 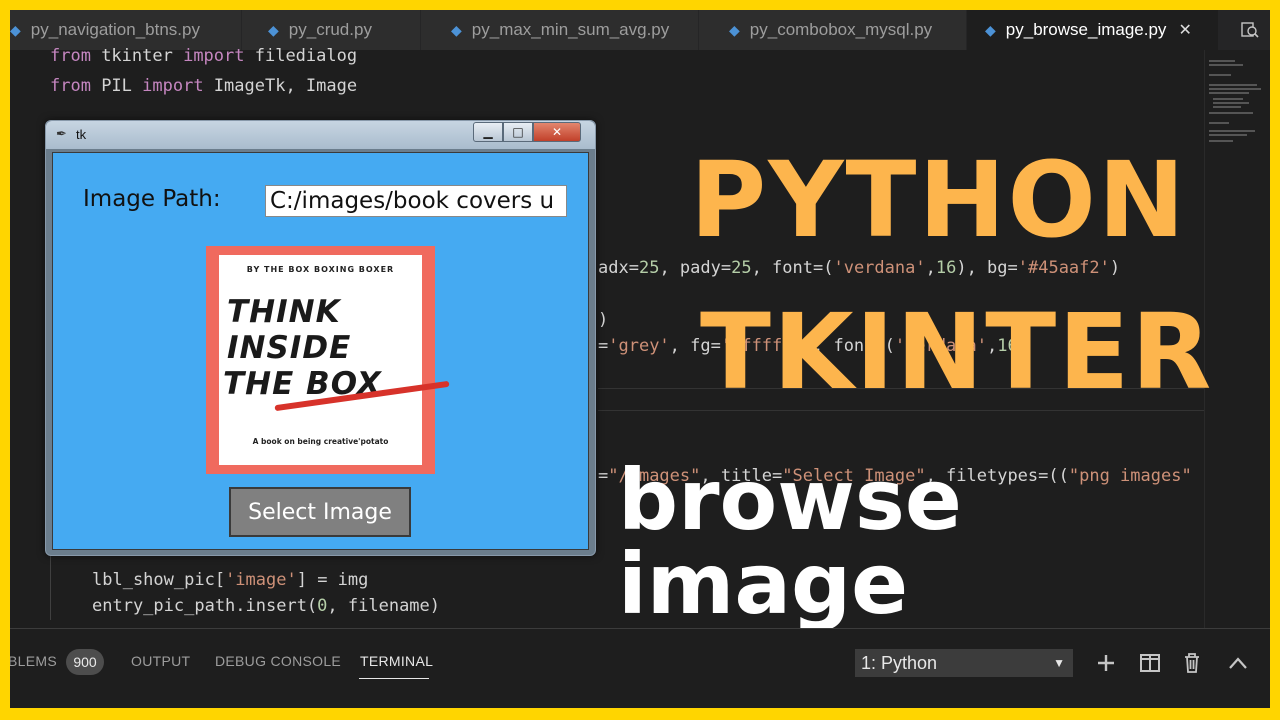 What do you see at coordinates (320, 135) in the screenshot?
I see `tk-title-bar: ✒ tk ▁ □ ✕` at bounding box center [320, 135].